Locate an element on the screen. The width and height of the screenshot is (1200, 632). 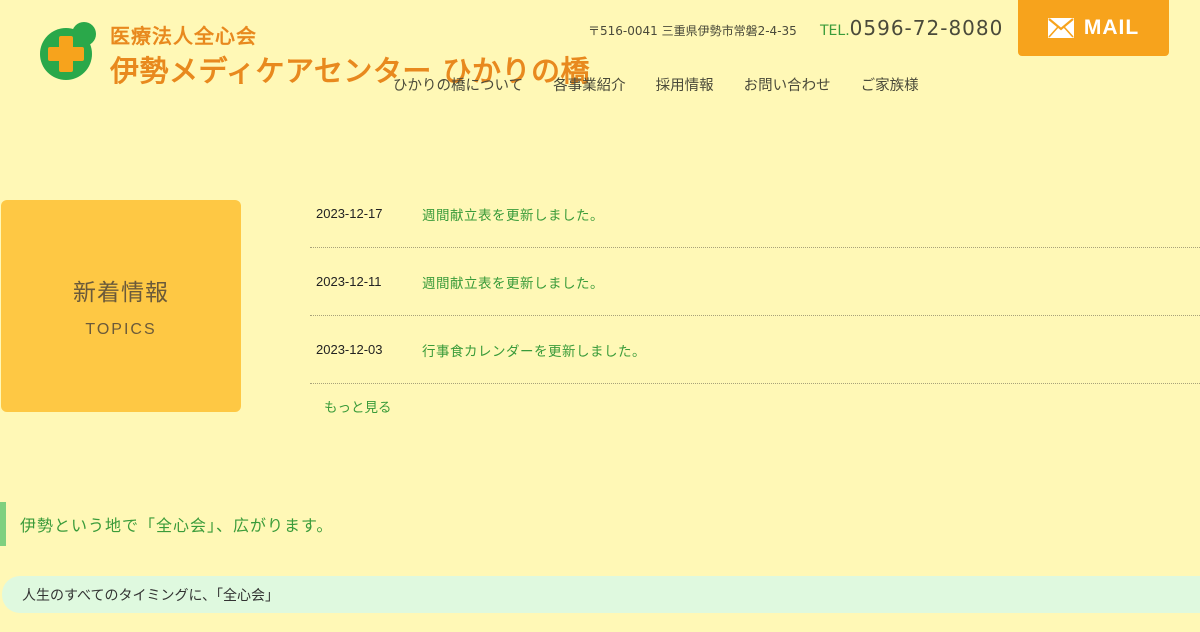
main-nav: ひかりの橋について 各事業紹介 採用情報 お問い合わせ ご家族様 is located at coordinates (656, 84).